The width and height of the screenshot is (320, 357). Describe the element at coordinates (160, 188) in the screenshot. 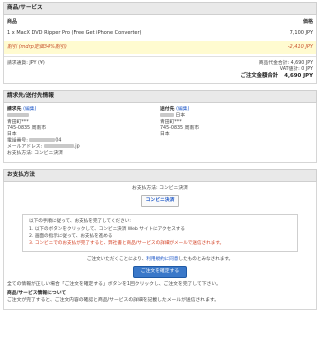

I see `payment-method-label: お支払方法: コンビニ決済` at that location.